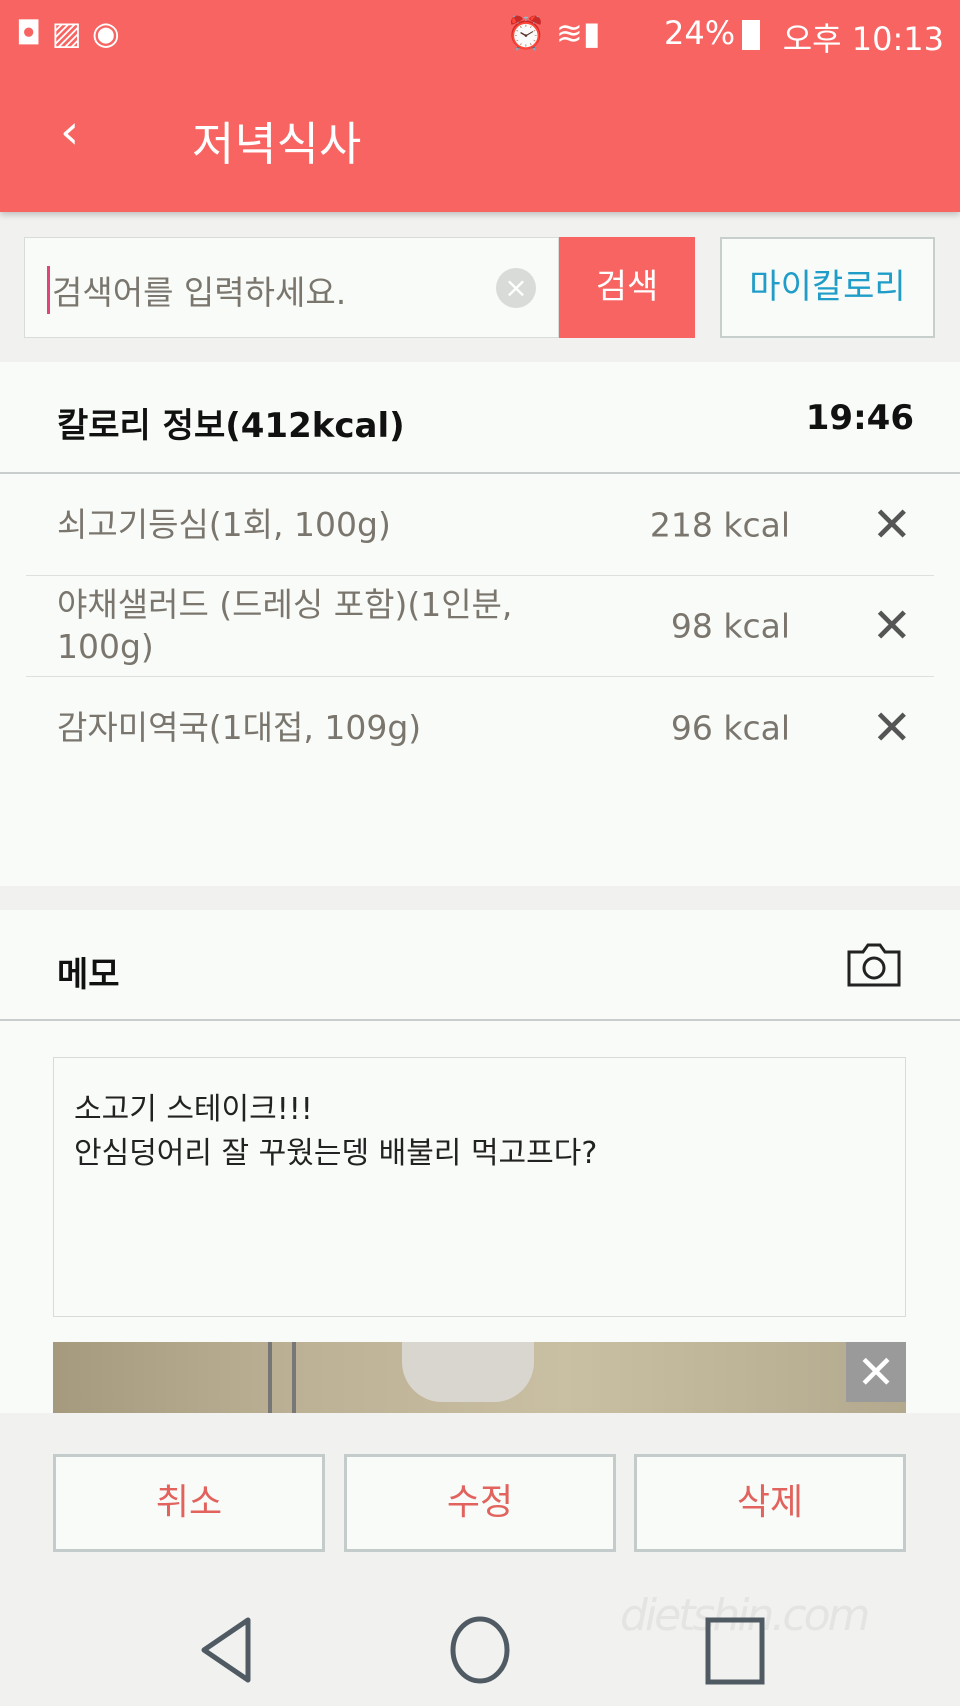 This screenshot has height=1706, width=960. Describe the element at coordinates (874, 965) in the screenshot. I see `camera-icon` at that location.